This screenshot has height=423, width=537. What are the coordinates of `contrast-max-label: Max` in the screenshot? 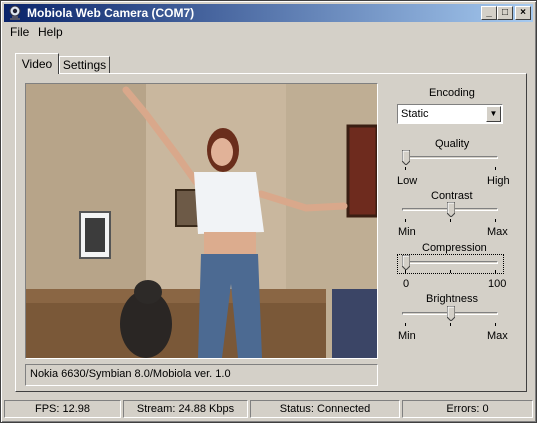 It's located at (497, 232).